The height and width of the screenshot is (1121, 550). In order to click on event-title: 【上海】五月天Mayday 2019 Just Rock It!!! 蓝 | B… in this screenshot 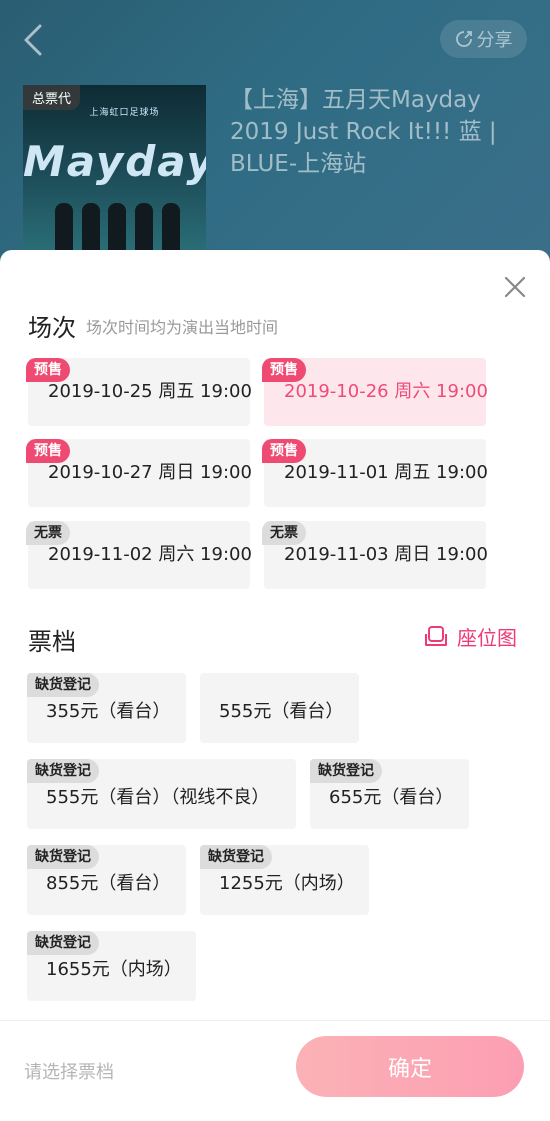, I will do `click(363, 132)`.